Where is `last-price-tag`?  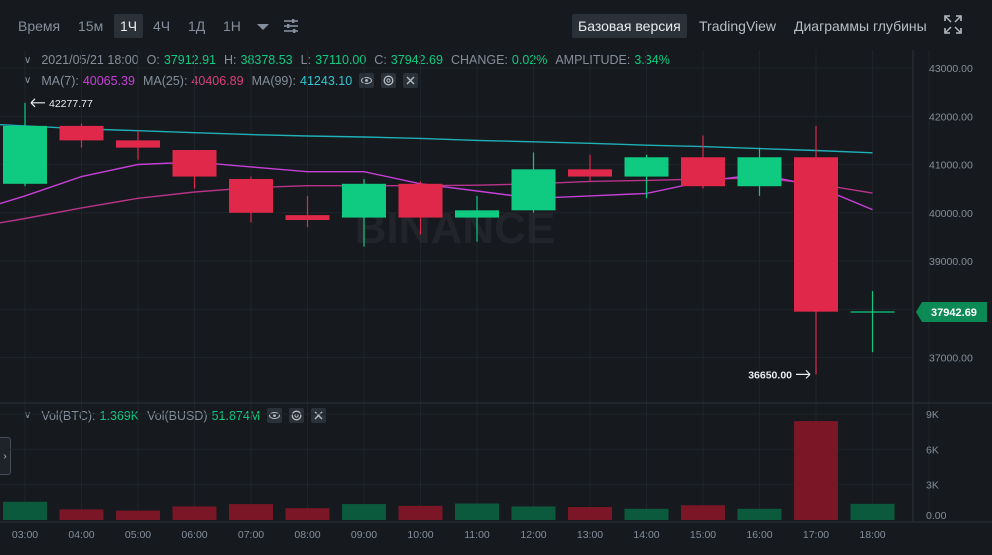 last-price-tag is located at coordinates (951, 312).